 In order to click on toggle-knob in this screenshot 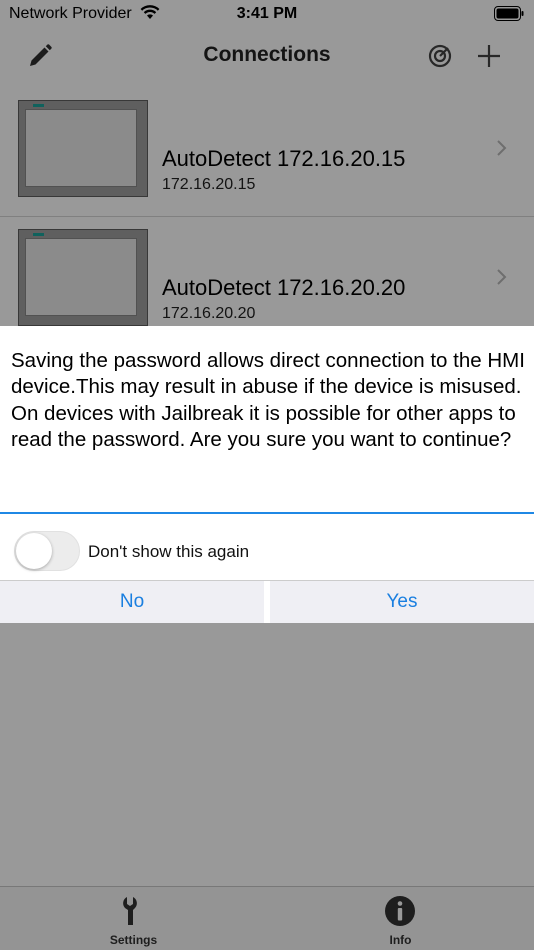, I will do `click(34, 551)`.